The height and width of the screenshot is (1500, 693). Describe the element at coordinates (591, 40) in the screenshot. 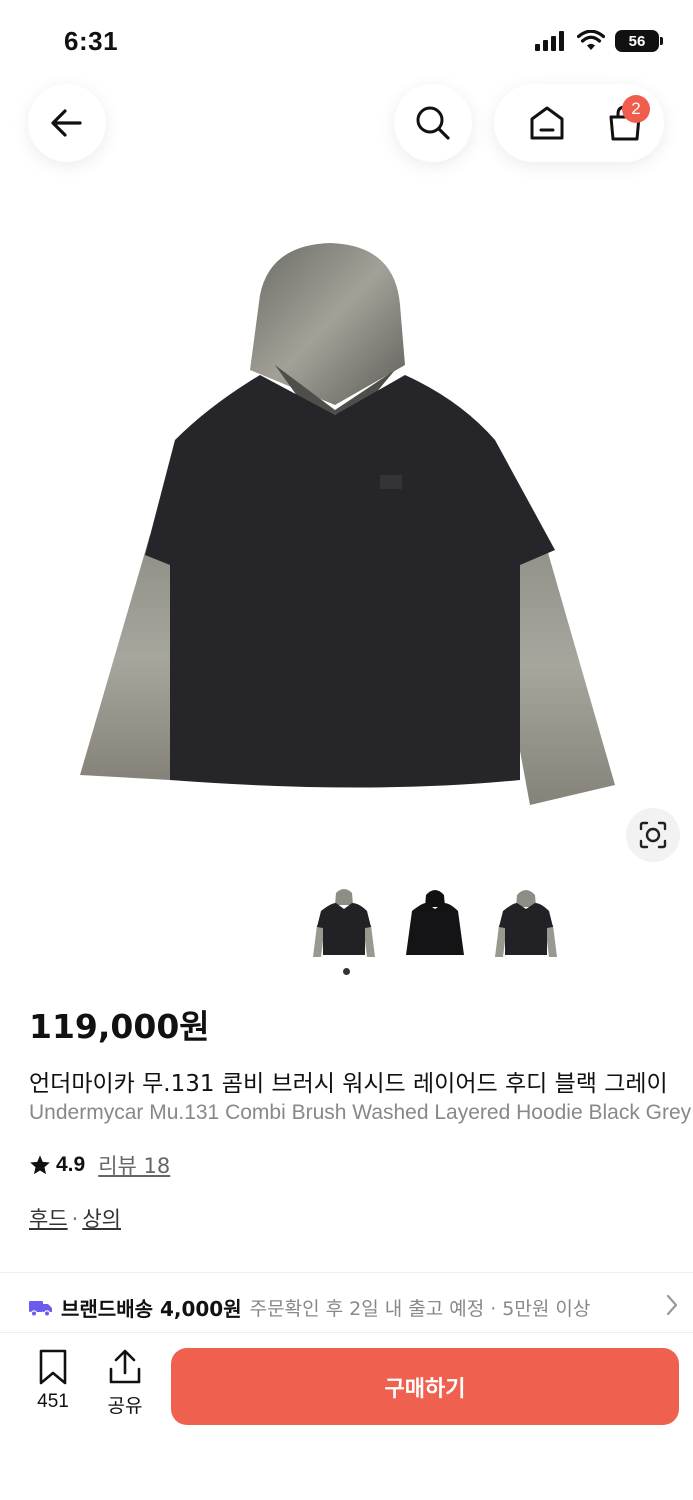

I see `wifi-icon` at that location.